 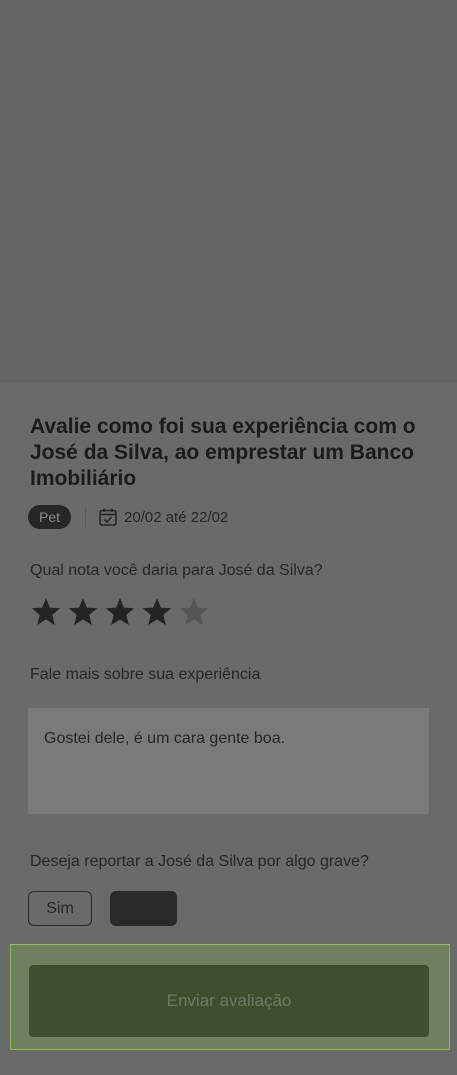 What do you see at coordinates (145, 674) in the screenshot?
I see `comment-label: Fale mais sobre sua experiência` at bounding box center [145, 674].